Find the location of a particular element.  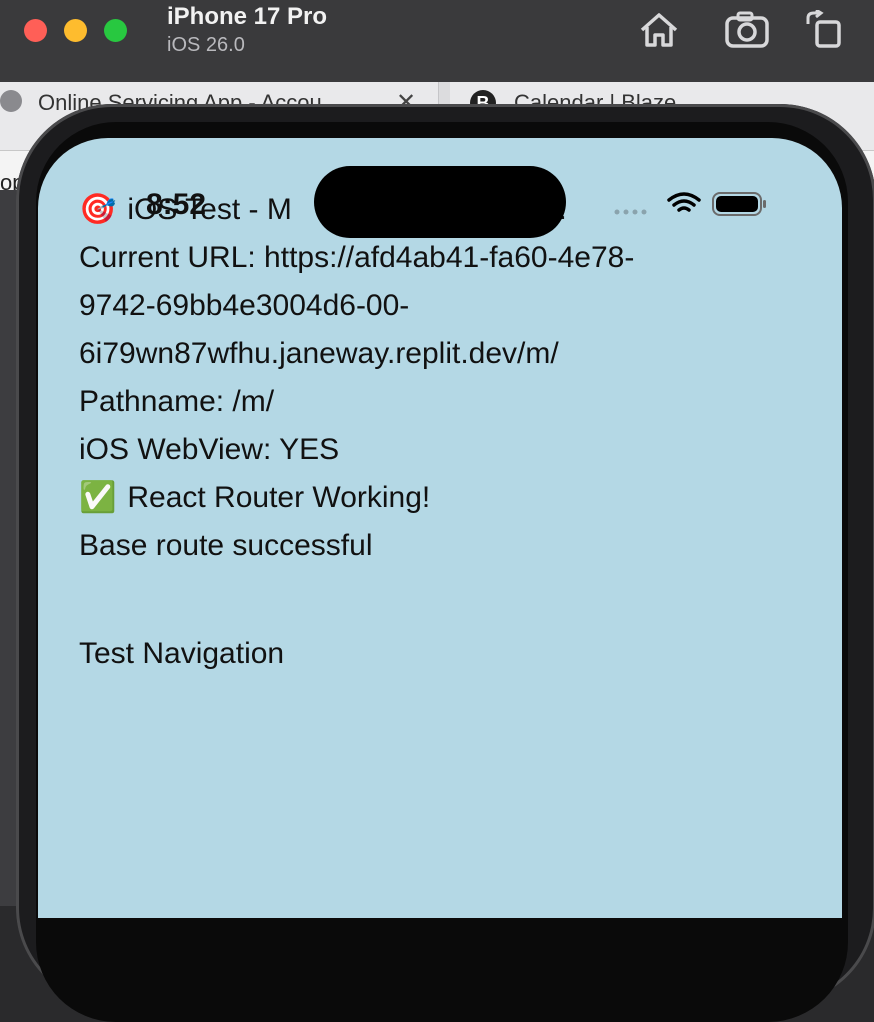

screenshot-icon is located at coordinates (747, 30).